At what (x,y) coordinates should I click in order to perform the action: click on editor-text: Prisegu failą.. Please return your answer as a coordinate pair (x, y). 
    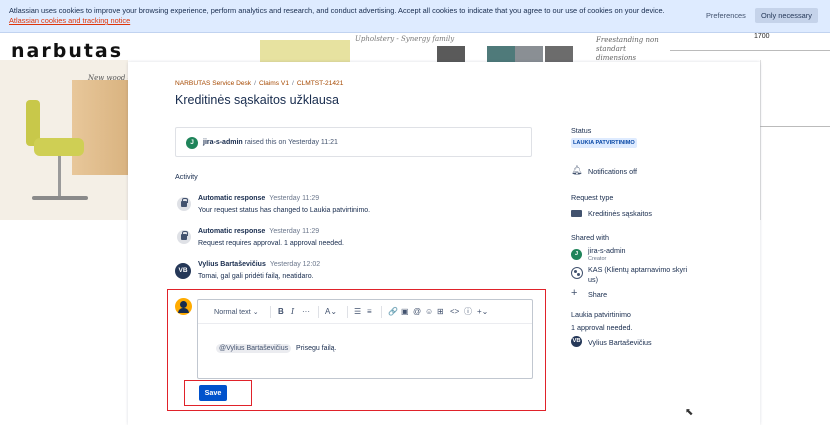
    Looking at the image, I should click on (316, 348).